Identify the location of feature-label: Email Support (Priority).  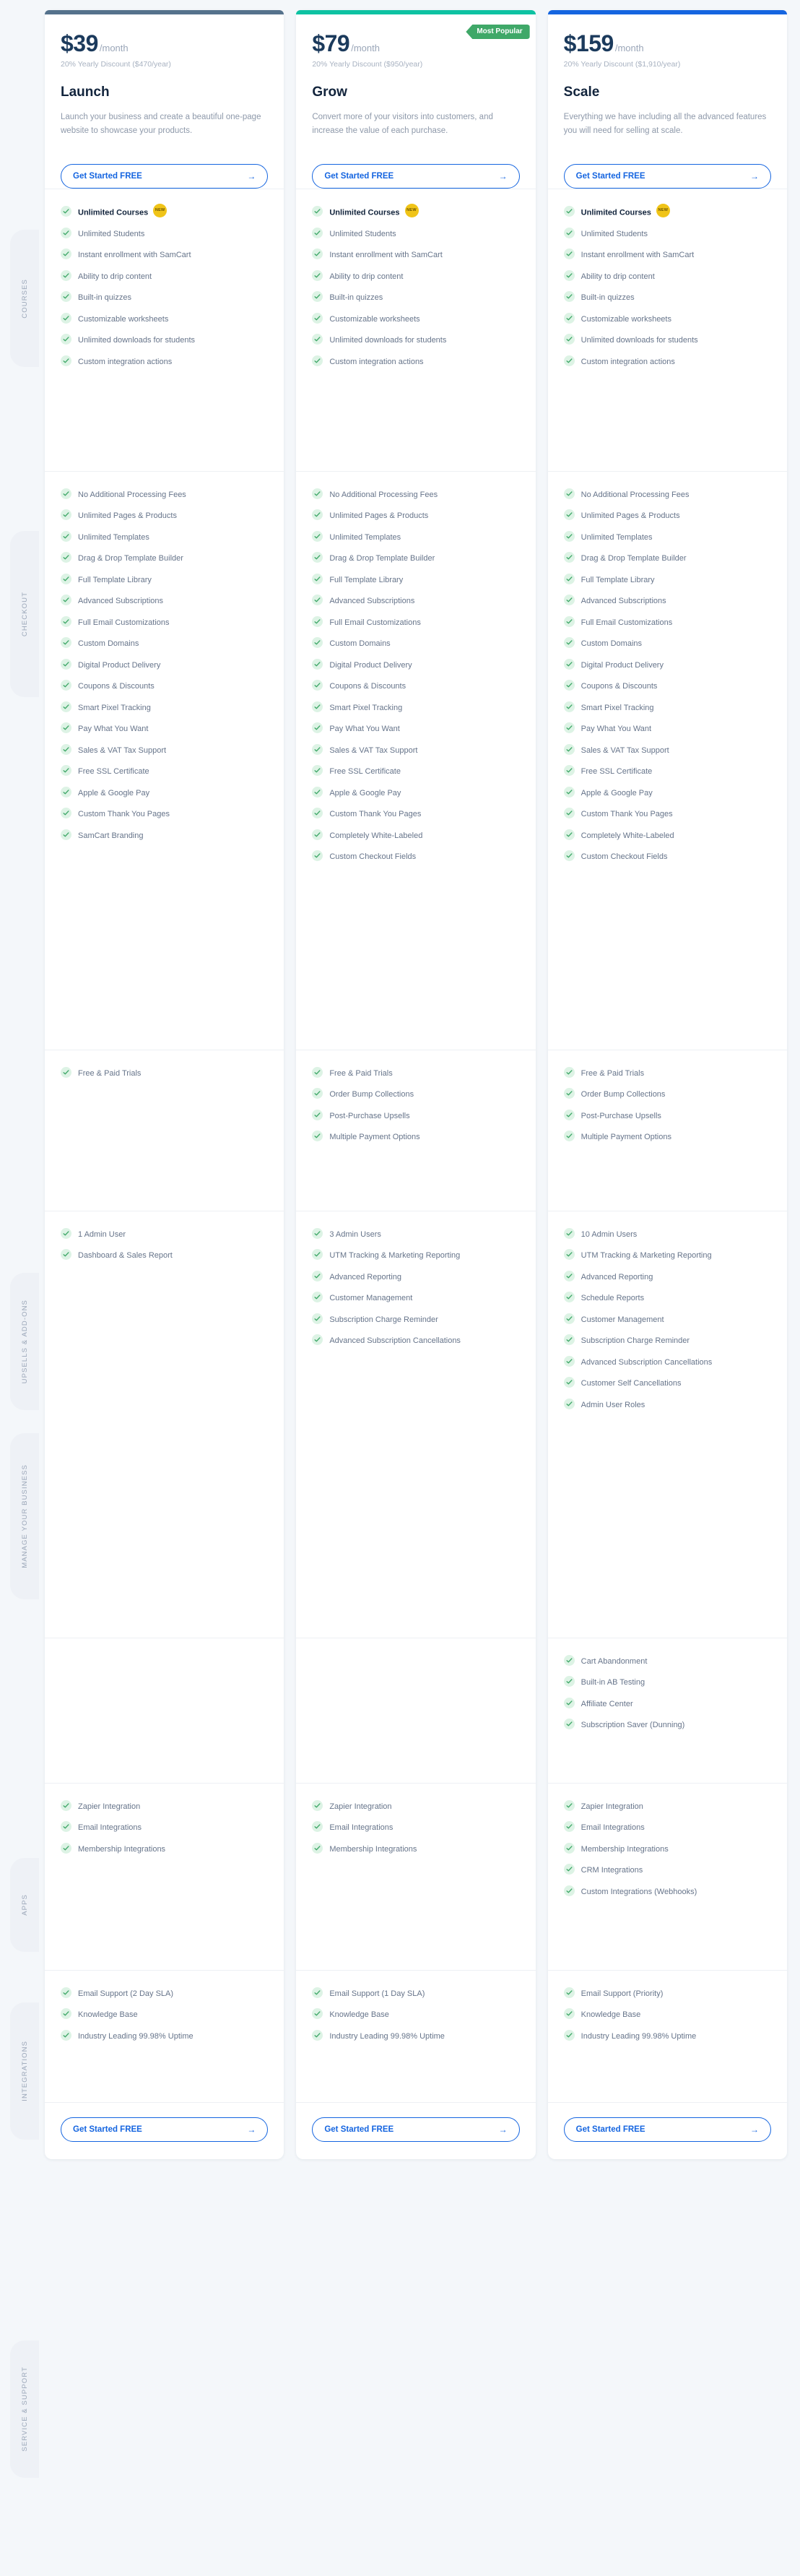
(622, 1993).